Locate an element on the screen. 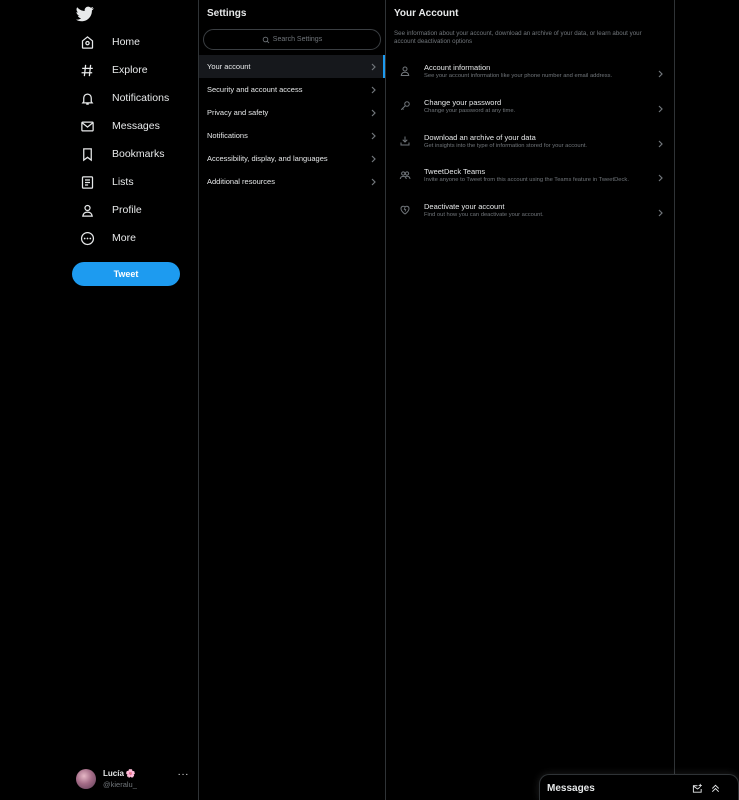 Image resolution: width=739 pixels, height=800 pixels. nav-item-profile: Profile is located at coordinates (107, 210).